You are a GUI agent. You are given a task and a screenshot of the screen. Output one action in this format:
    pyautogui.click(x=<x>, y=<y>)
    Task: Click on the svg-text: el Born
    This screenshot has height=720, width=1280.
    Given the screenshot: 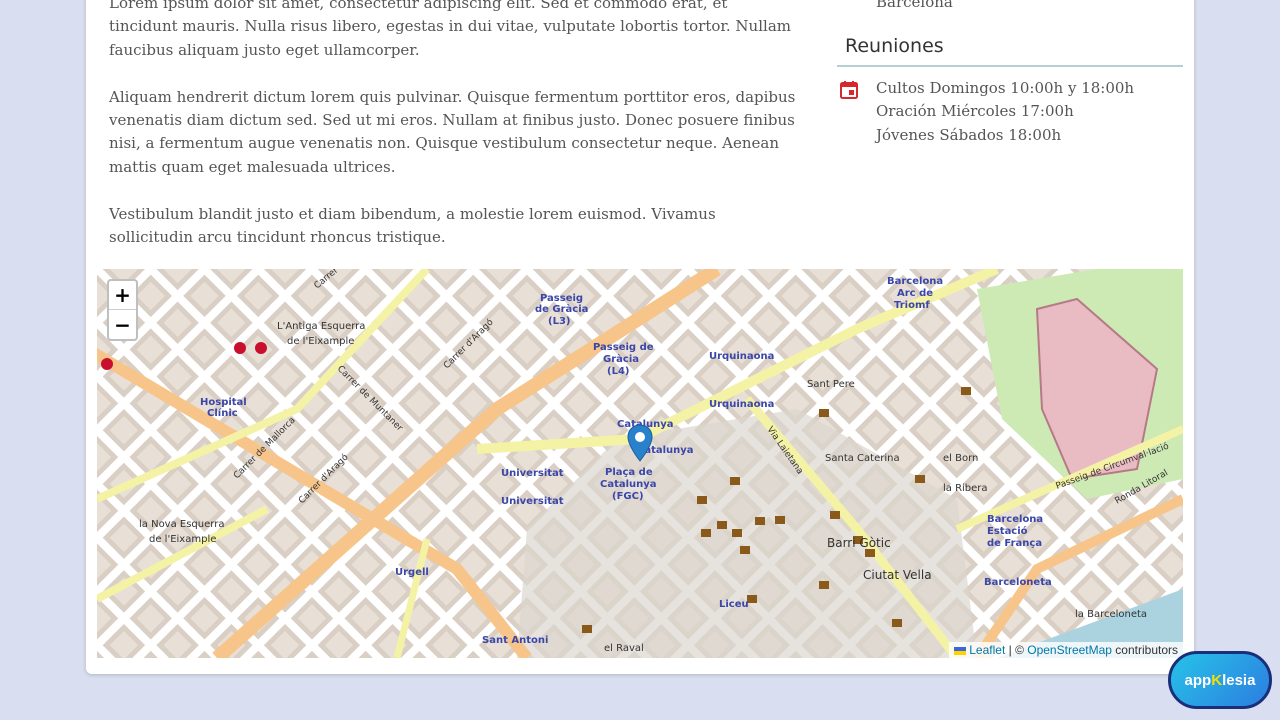 What is the action you would take?
    pyautogui.click(x=960, y=458)
    